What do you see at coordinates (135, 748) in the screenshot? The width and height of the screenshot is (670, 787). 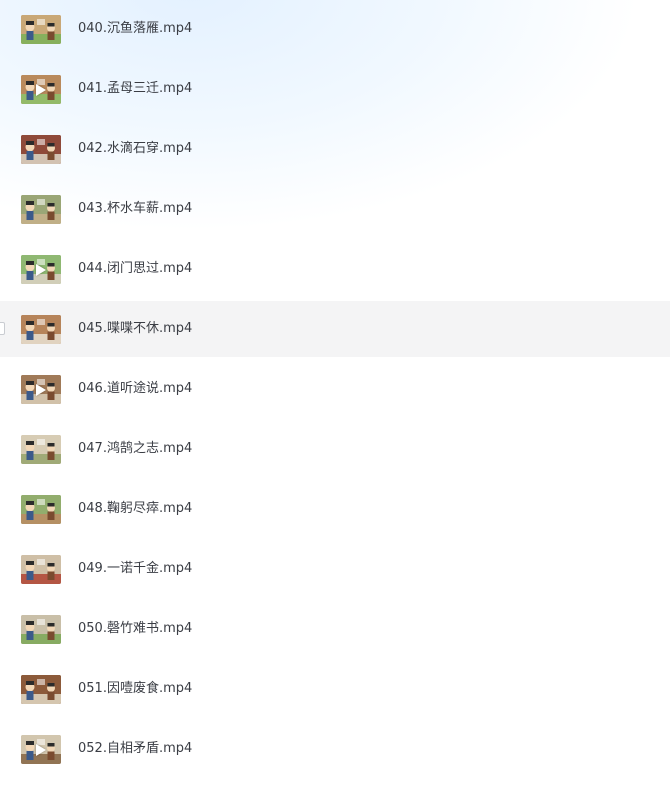 I see `file-name: 052.自相矛盾.mp4` at bounding box center [135, 748].